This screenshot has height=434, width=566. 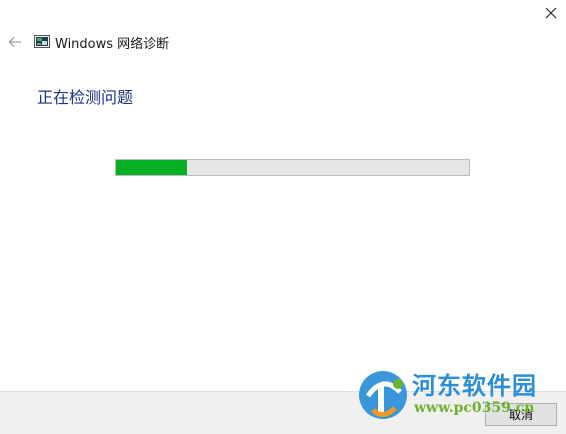 I want to click on progress-bar-fill, so click(x=151, y=167).